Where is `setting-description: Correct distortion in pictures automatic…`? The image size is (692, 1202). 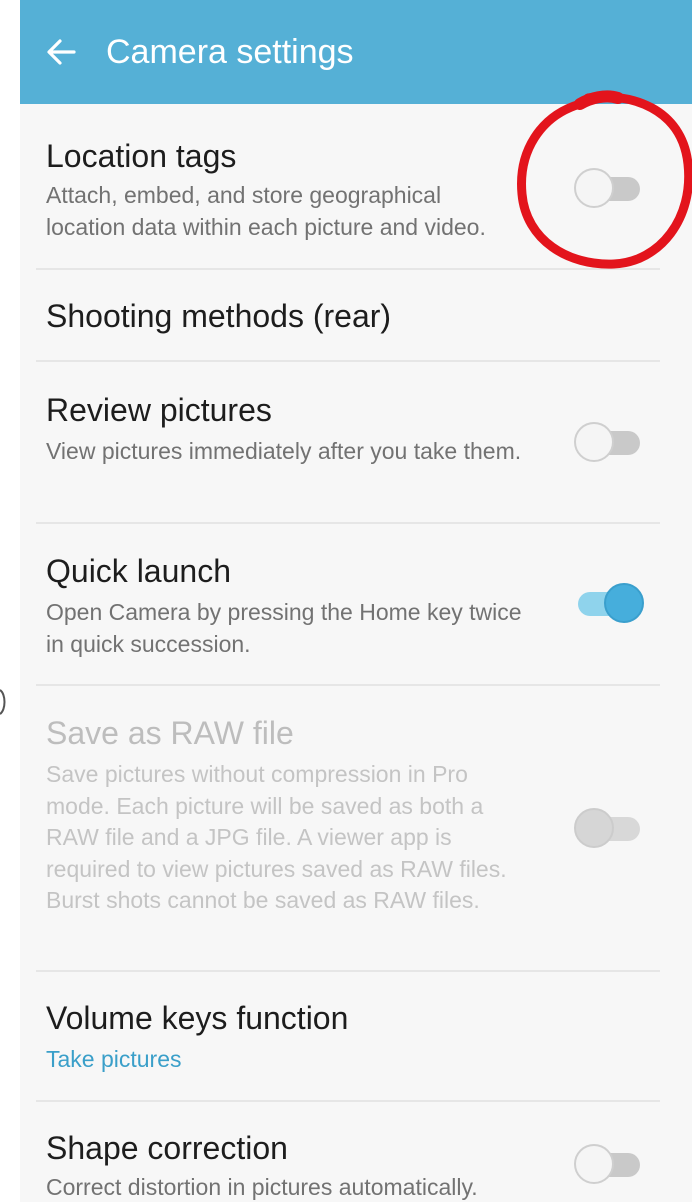
setting-description: Correct distortion in pictures automatic… is located at coordinates (262, 1187).